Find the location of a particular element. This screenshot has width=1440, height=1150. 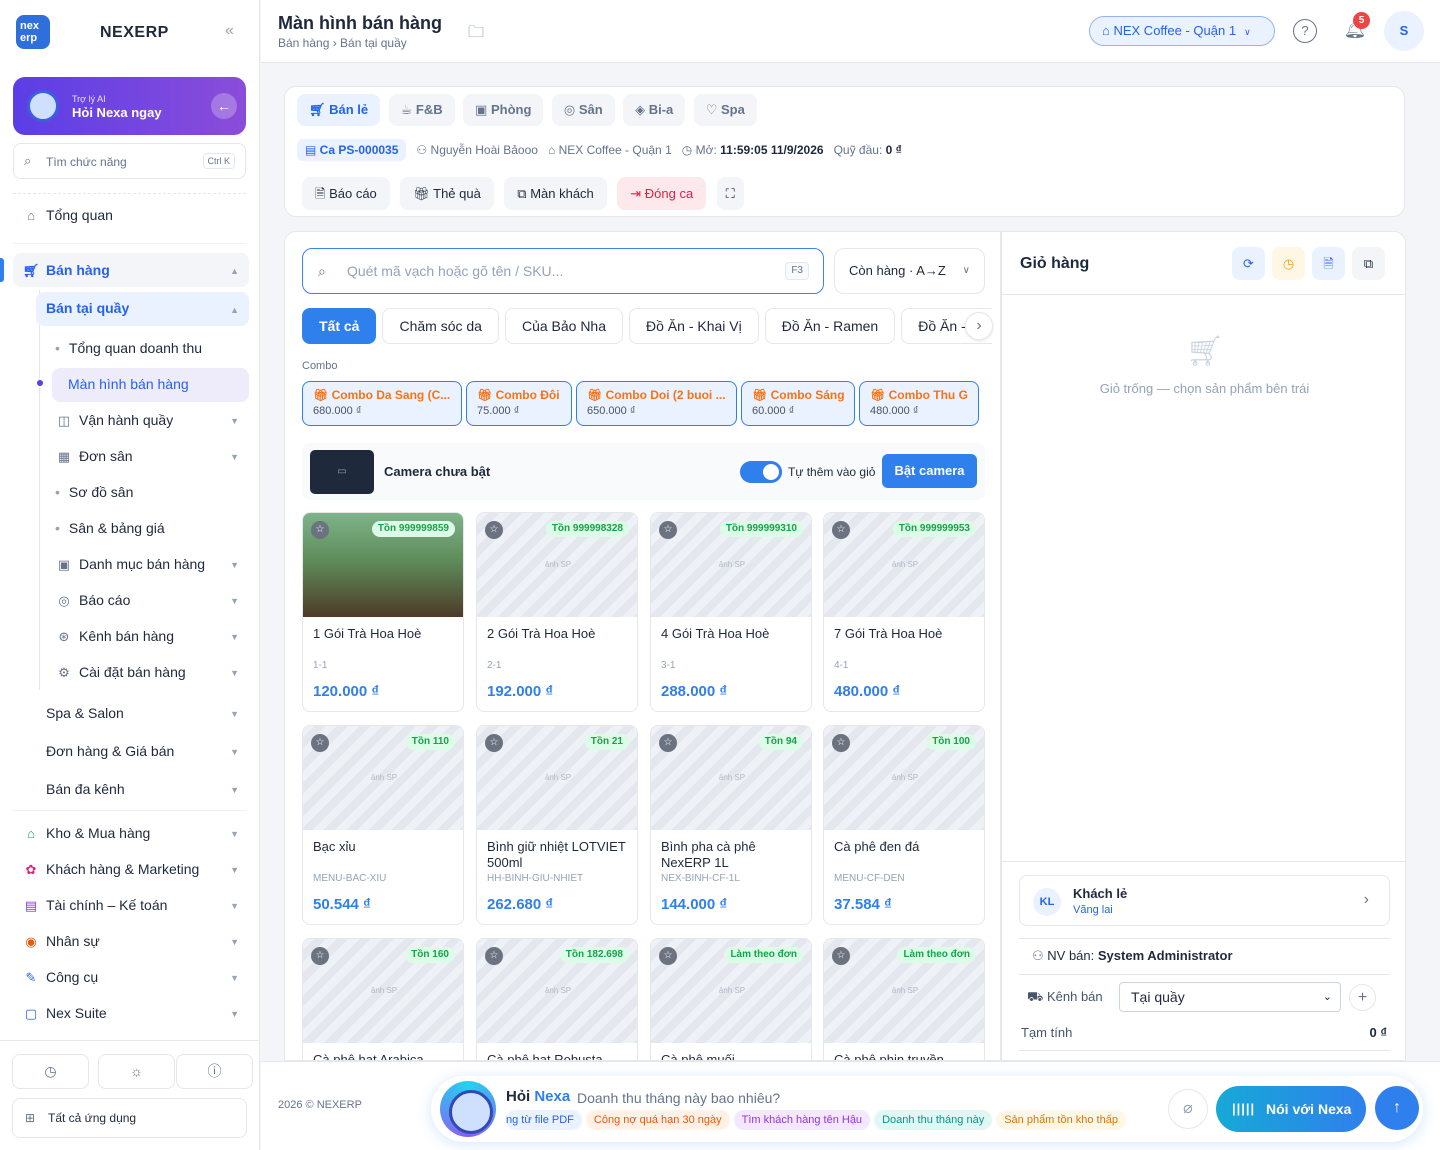

suggestion-chip: Doanh thu tháng này is located at coordinates (933, 1120).